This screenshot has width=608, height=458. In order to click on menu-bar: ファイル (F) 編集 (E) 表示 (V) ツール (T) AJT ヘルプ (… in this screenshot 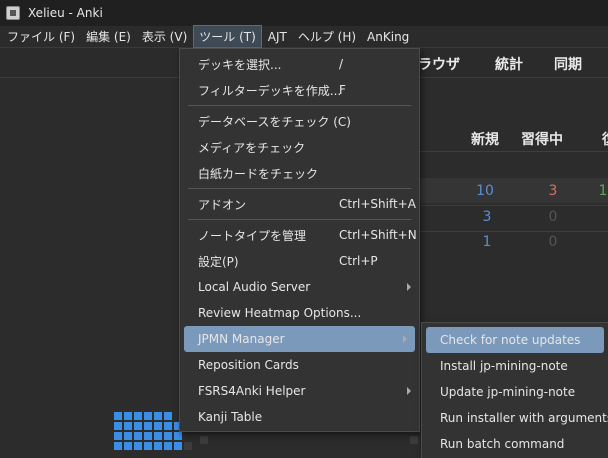, I will do `click(304, 36)`.